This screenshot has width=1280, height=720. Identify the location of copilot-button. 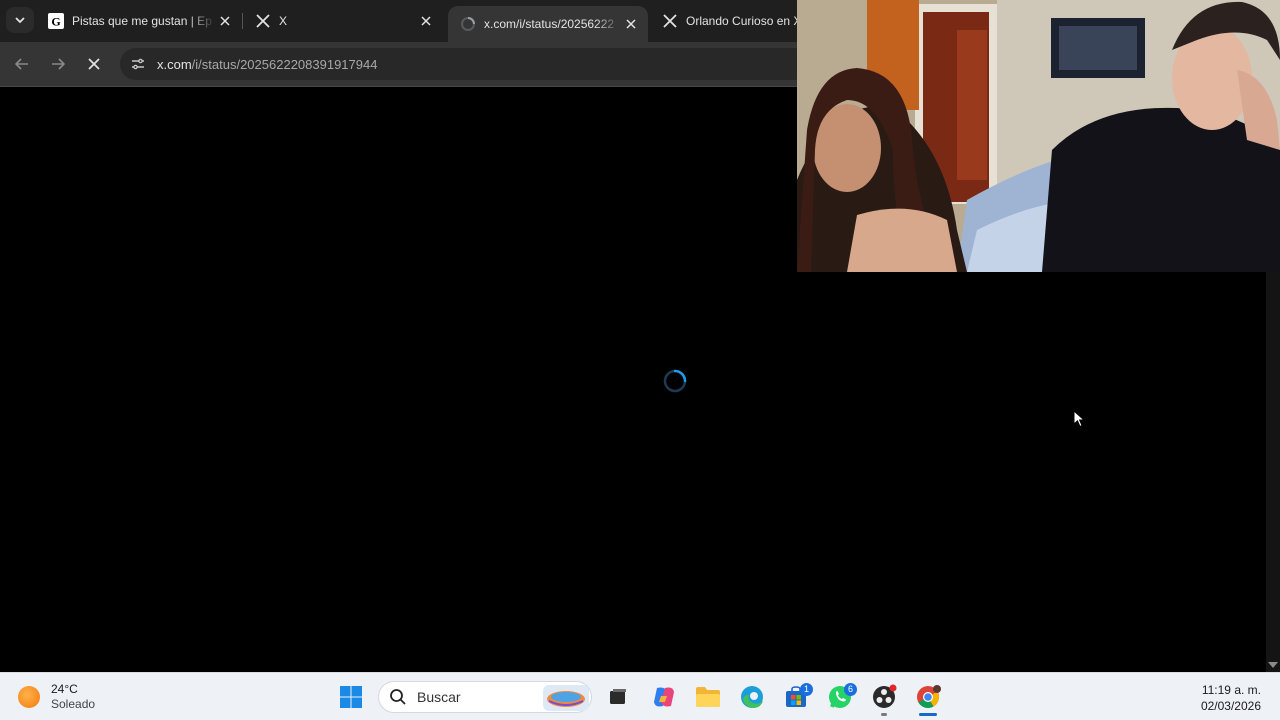
(664, 697).